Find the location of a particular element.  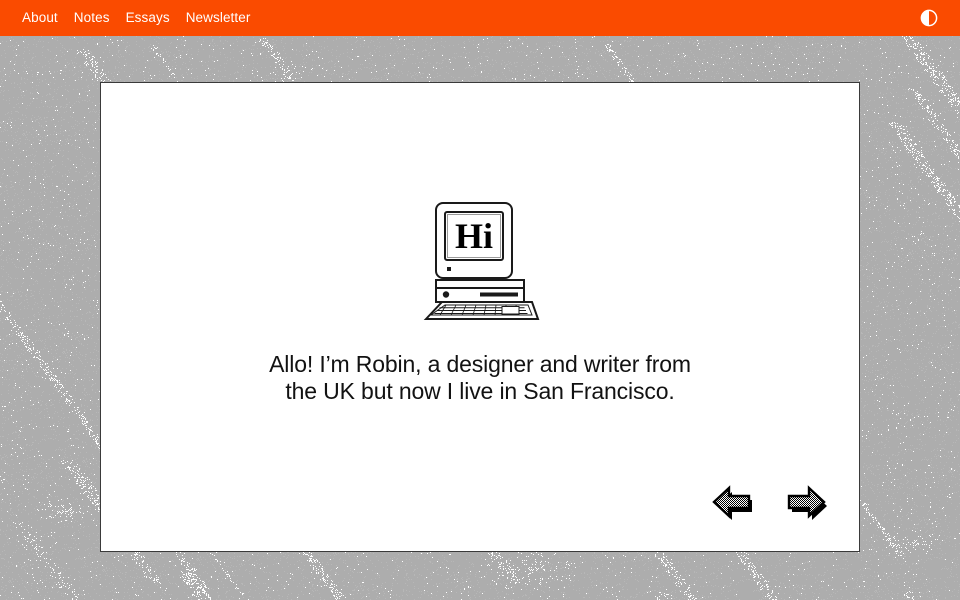

nav-links: About Notes Essays Newsletter is located at coordinates (136, 18).